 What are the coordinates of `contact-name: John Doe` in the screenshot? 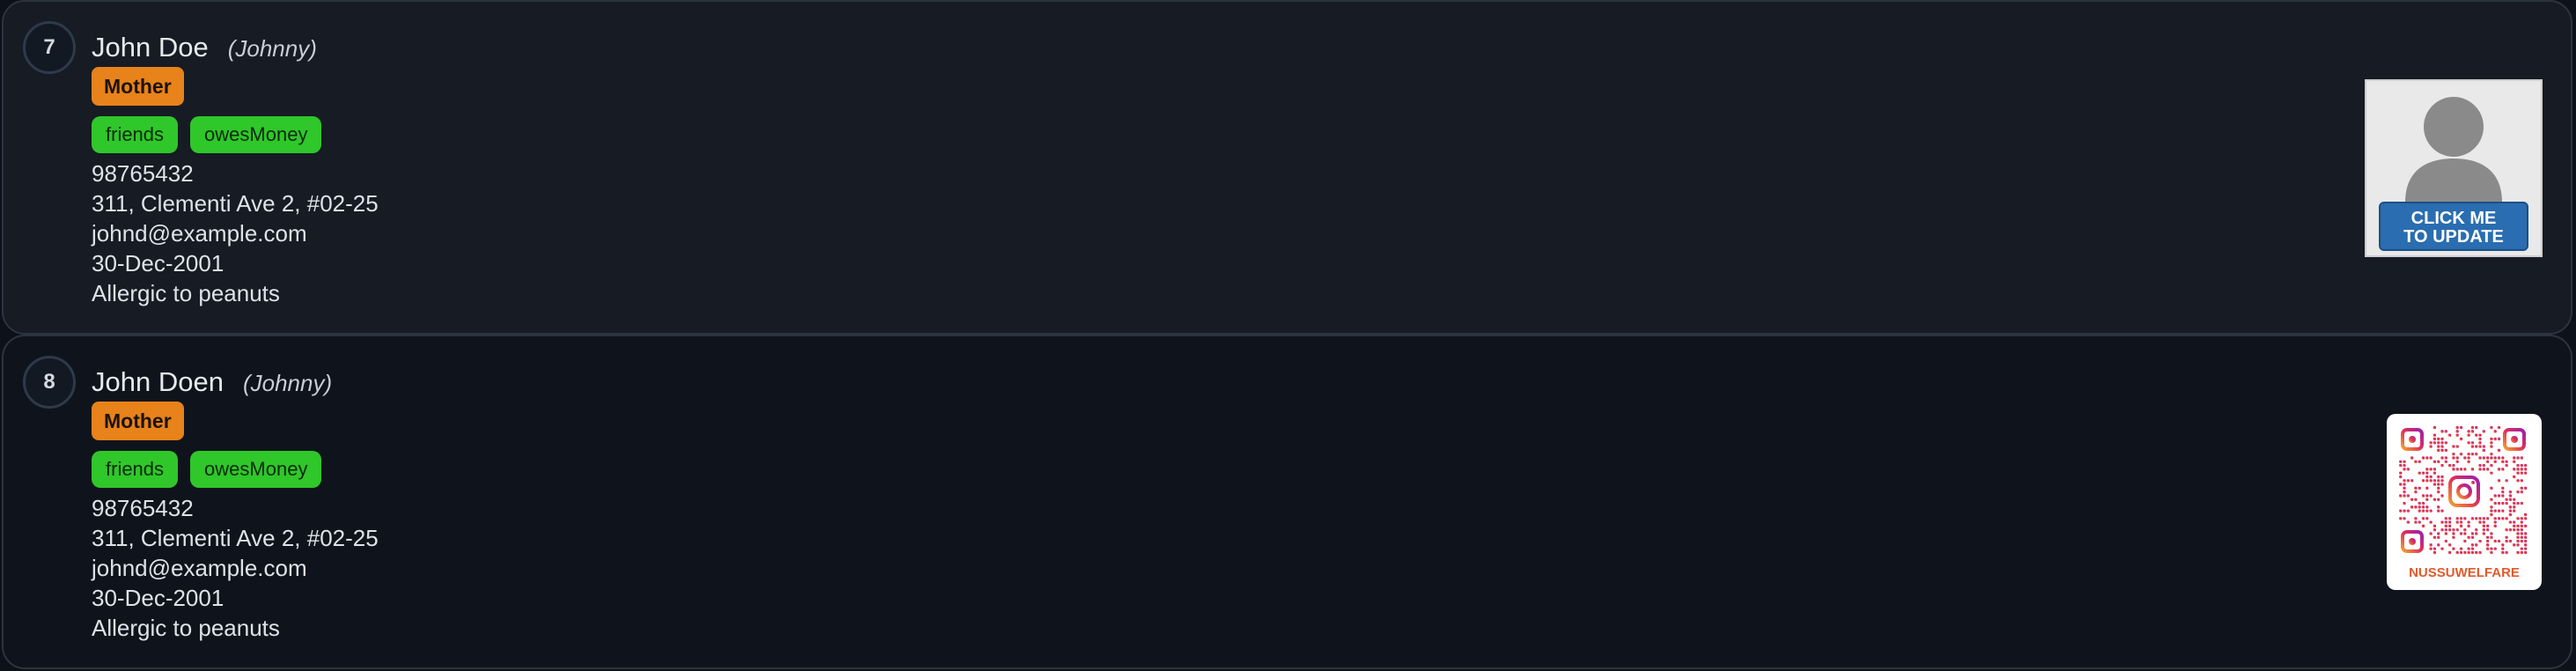 It's located at (151, 47).